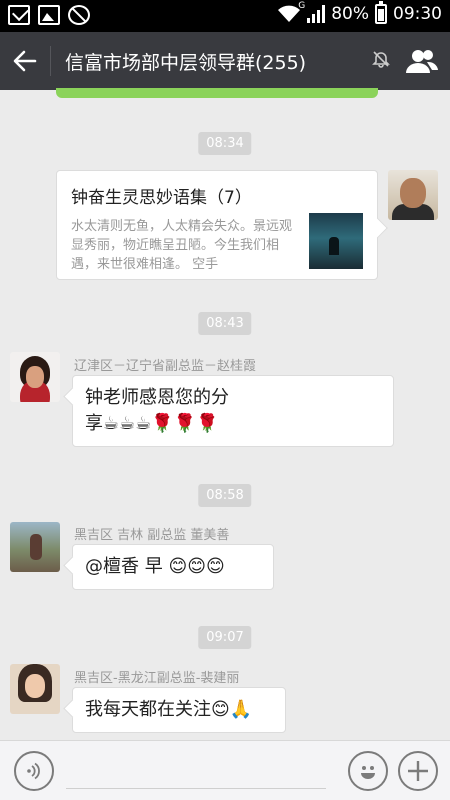  Describe the element at coordinates (225, 16) in the screenshot. I see `status-bar: G 80% 09:30` at that location.